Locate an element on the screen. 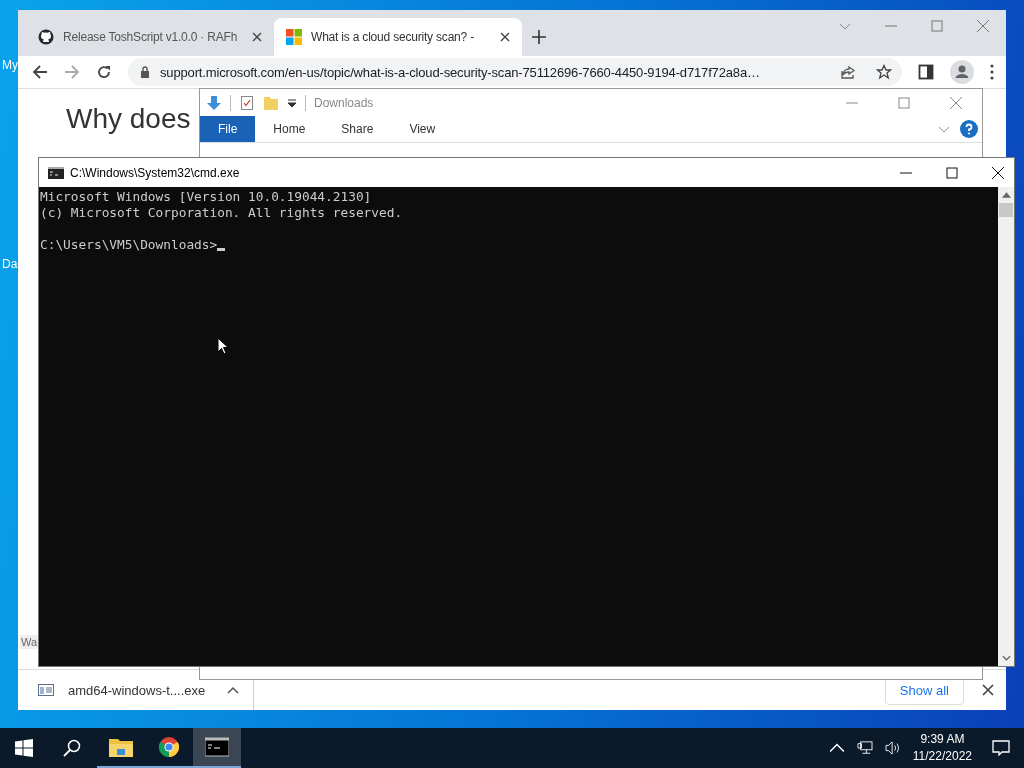 This screenshot has width=1024, height=768. share-icon is located at coordinates (848, 72).